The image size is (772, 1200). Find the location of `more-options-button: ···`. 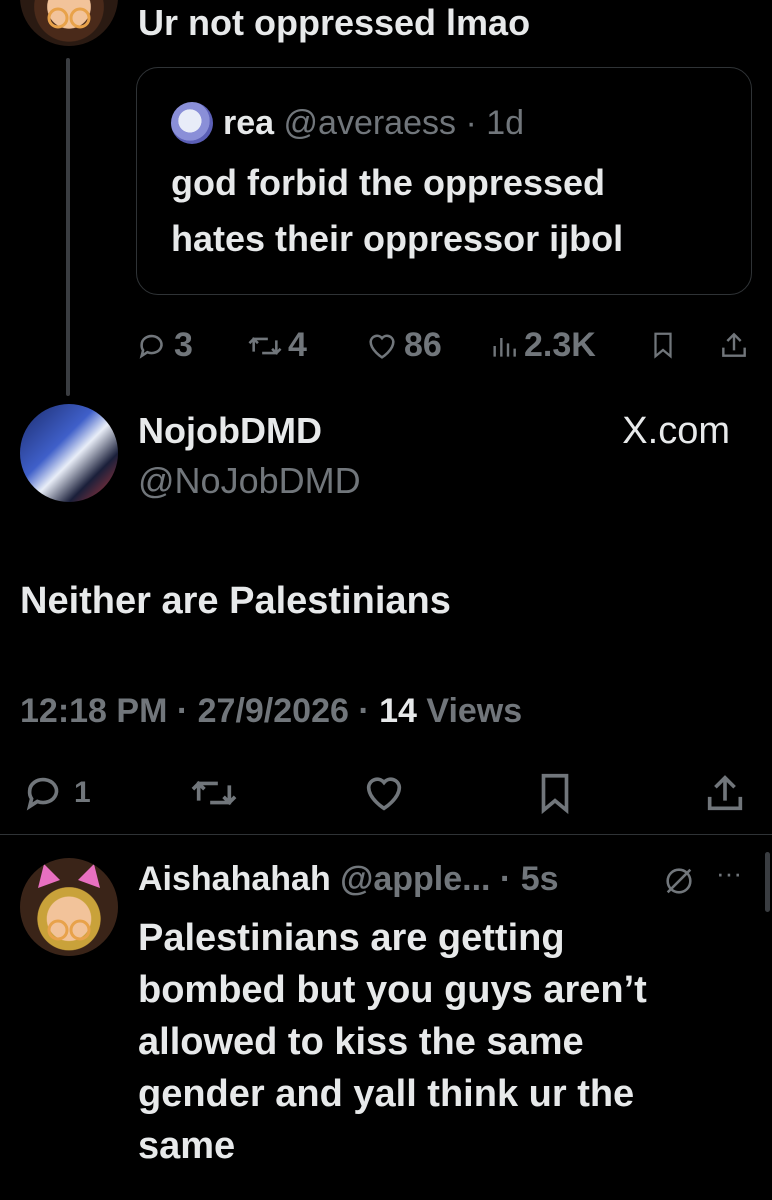

more-options-button: ··· is located at coordinates (729, 873).